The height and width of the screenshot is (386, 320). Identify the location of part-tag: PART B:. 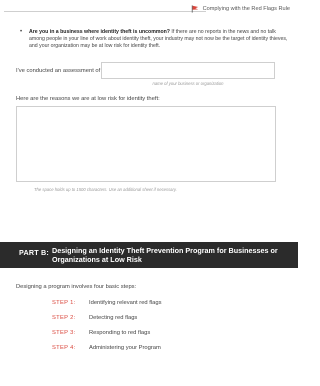
(34, 252).